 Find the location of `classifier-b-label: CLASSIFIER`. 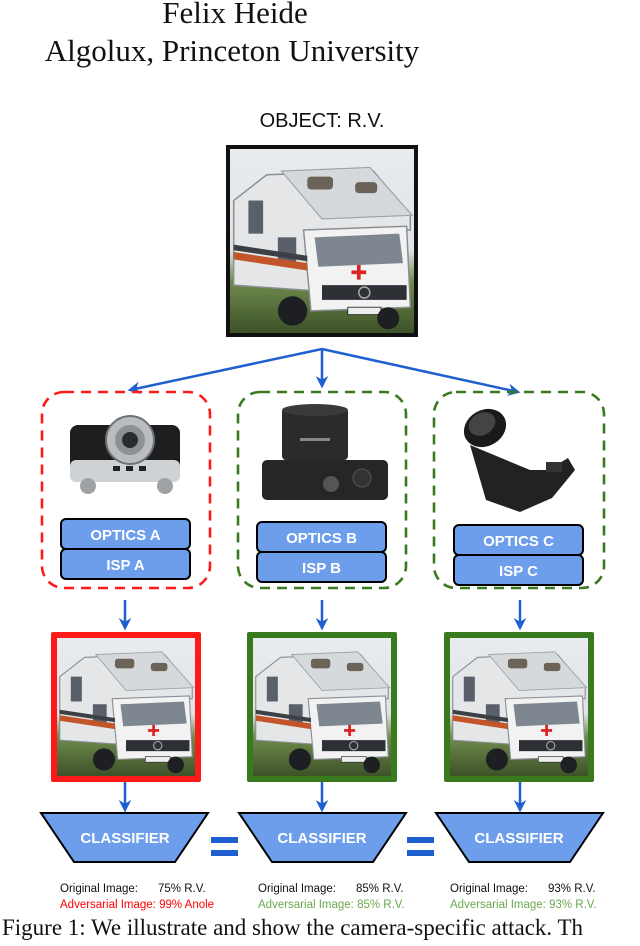

classifier-b-label: CLASSIFIER is located at coordinates (321, 838).